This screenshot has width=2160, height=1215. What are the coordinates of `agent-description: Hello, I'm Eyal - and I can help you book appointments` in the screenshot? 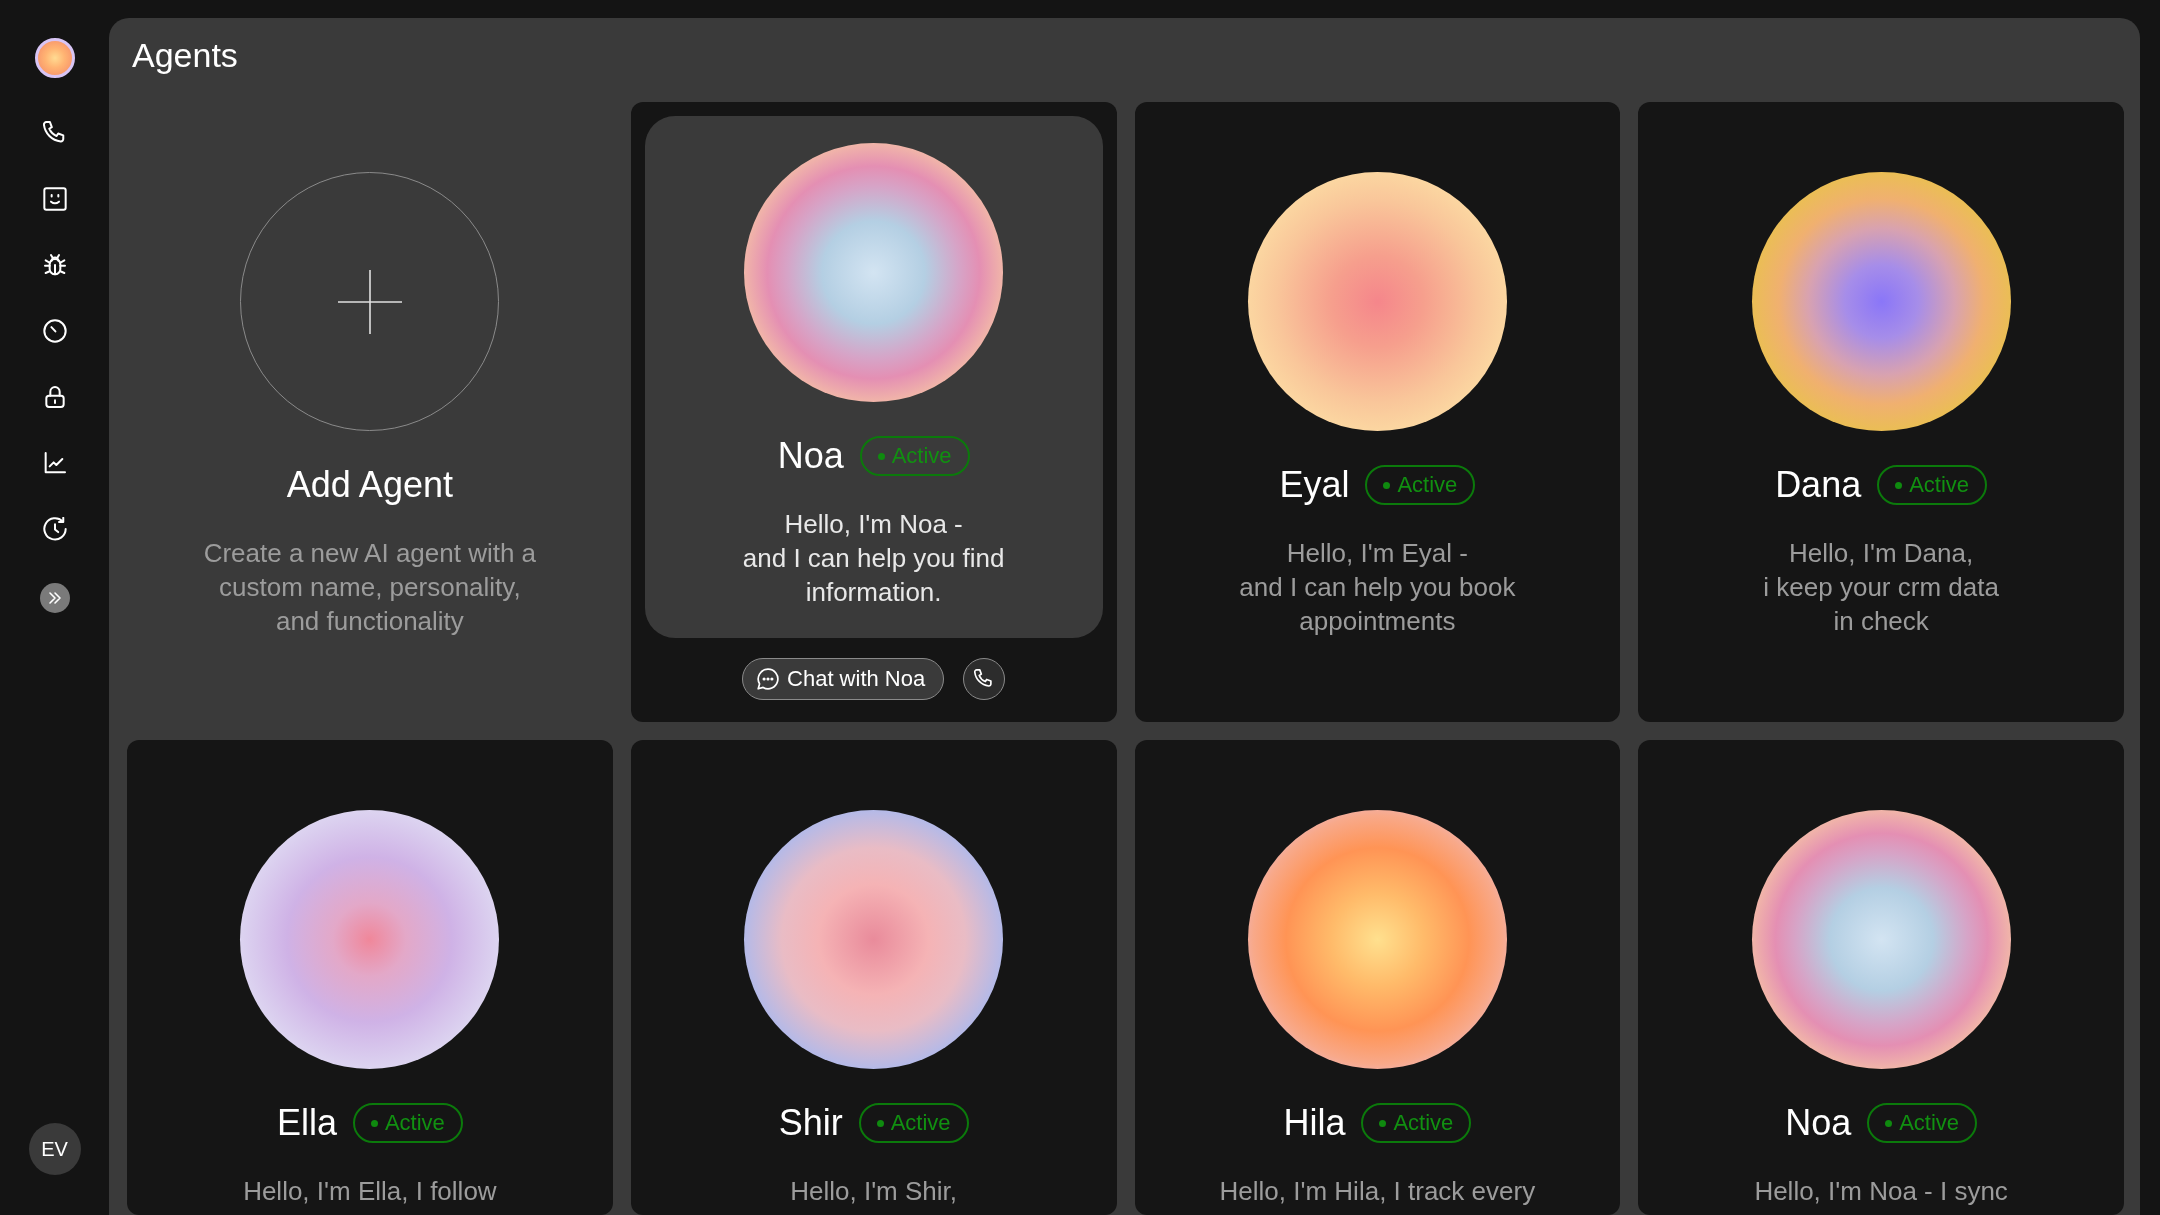 It's located at (1377, 587).